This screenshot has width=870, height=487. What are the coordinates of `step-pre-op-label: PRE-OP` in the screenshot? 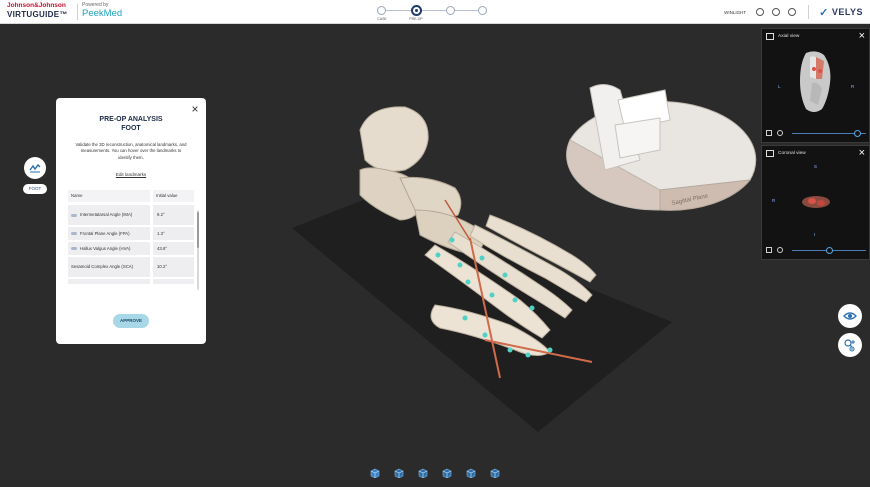 It's located at (416, 19).